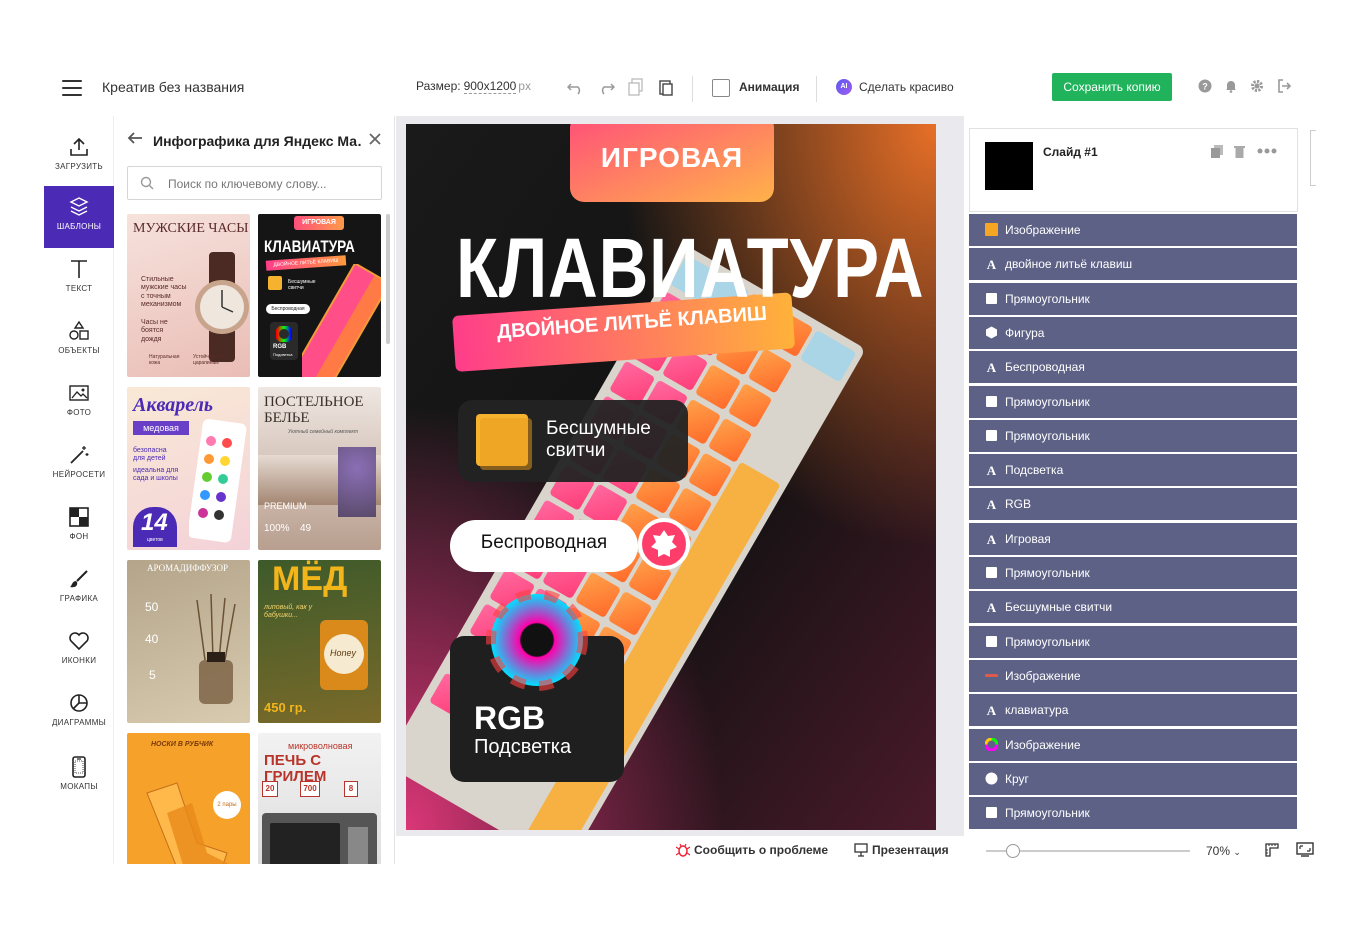 The height and width of the screenshot is (929, 1360). What do you see at coordinates (1133, 332) in the screenshot?
I see `layer-row: Фигура` at bounding box center [1133, 332].